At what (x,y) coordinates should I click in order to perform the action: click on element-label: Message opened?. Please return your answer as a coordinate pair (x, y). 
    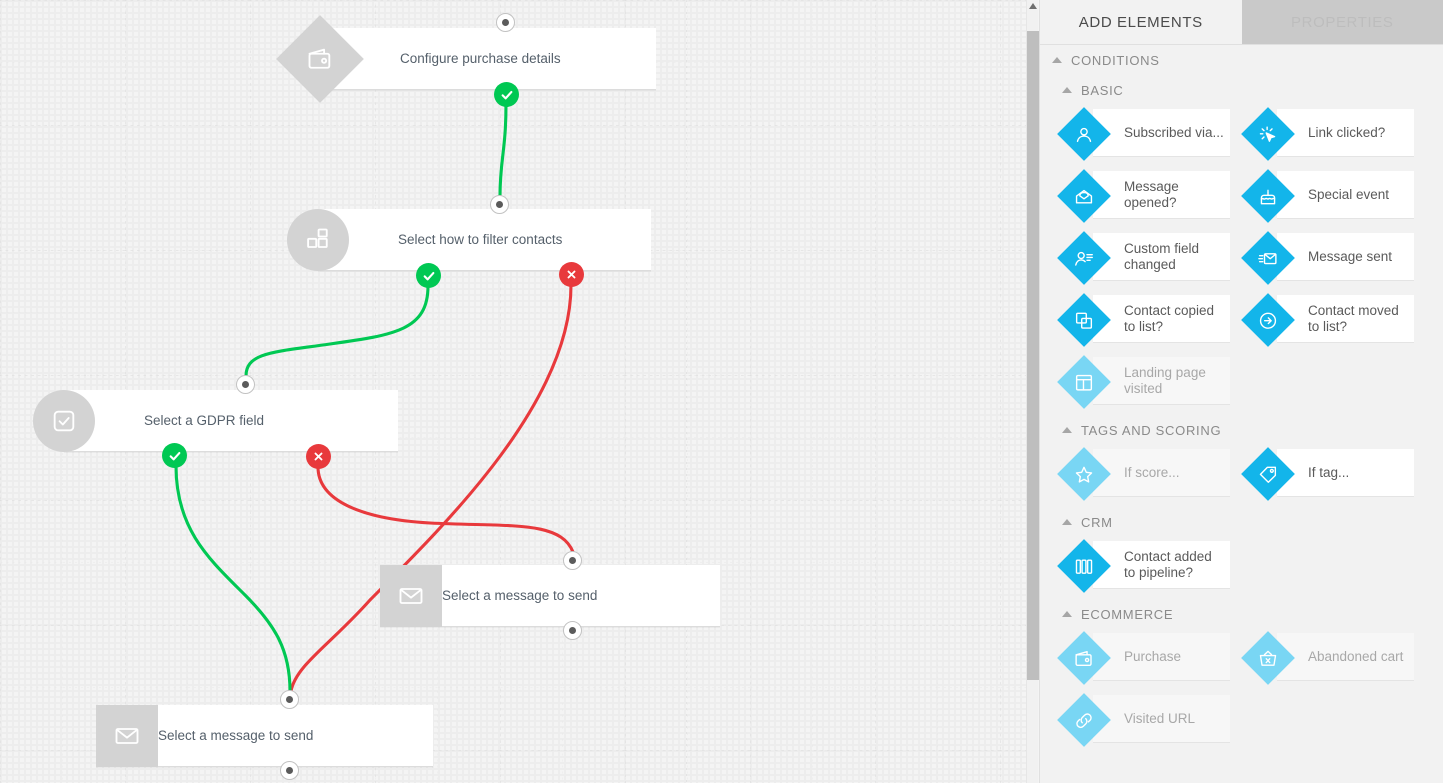
    Looking at the image, I should click on (1151, 194).